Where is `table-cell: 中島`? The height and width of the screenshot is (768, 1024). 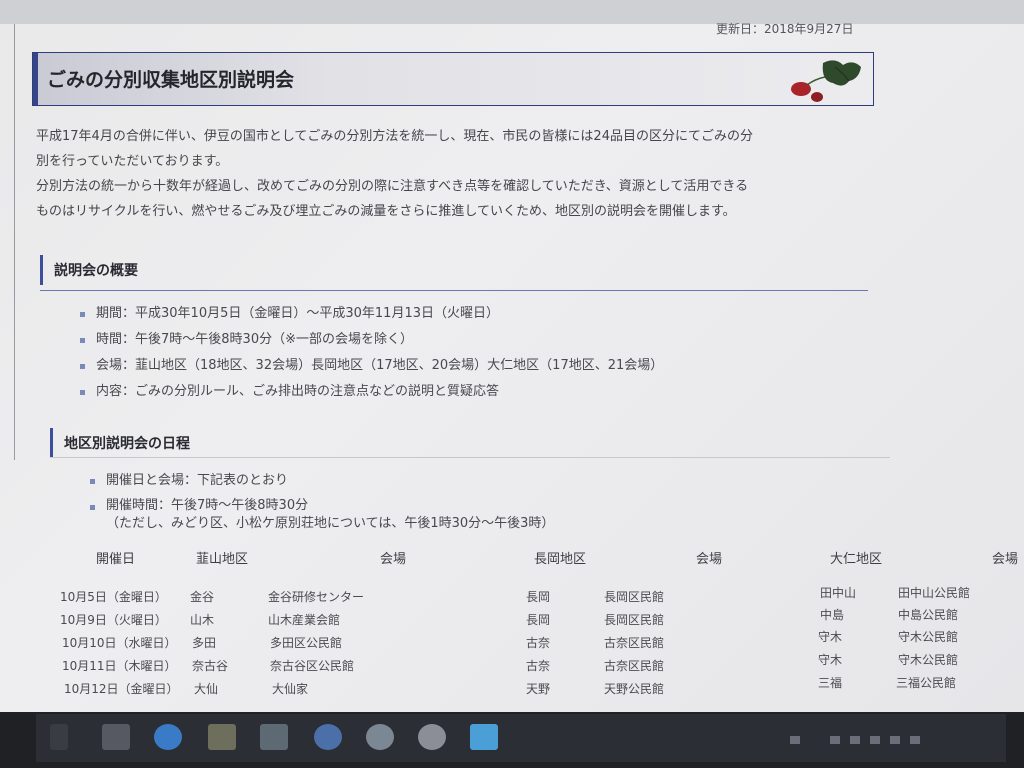
table-cell: 中島 is located at coordinates (832, 615).